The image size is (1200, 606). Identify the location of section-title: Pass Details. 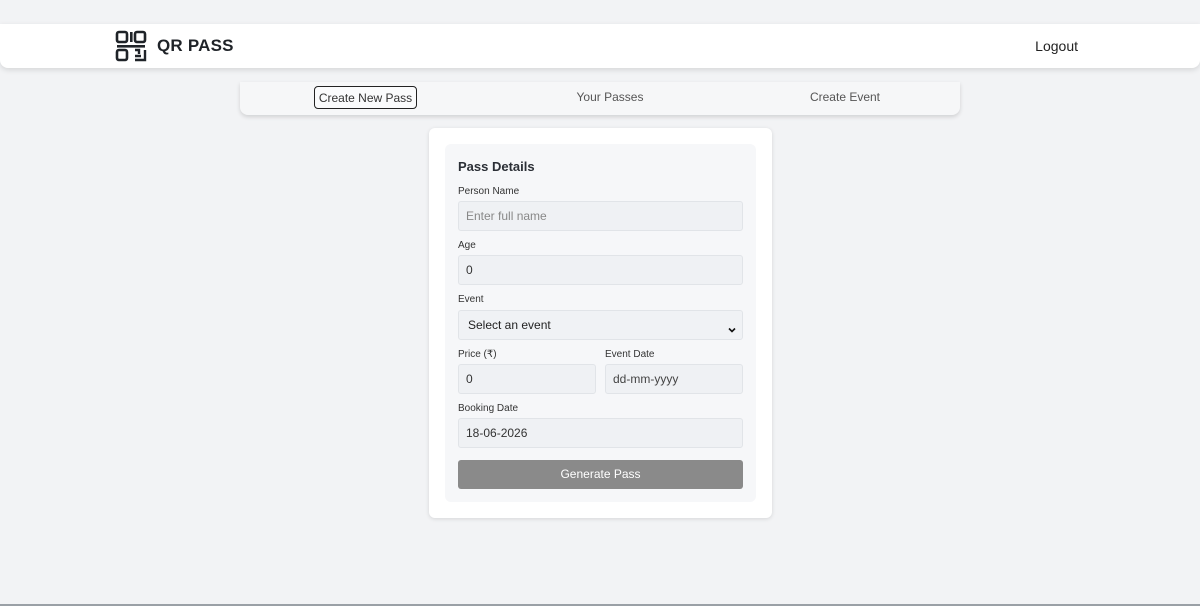
(496, 166).